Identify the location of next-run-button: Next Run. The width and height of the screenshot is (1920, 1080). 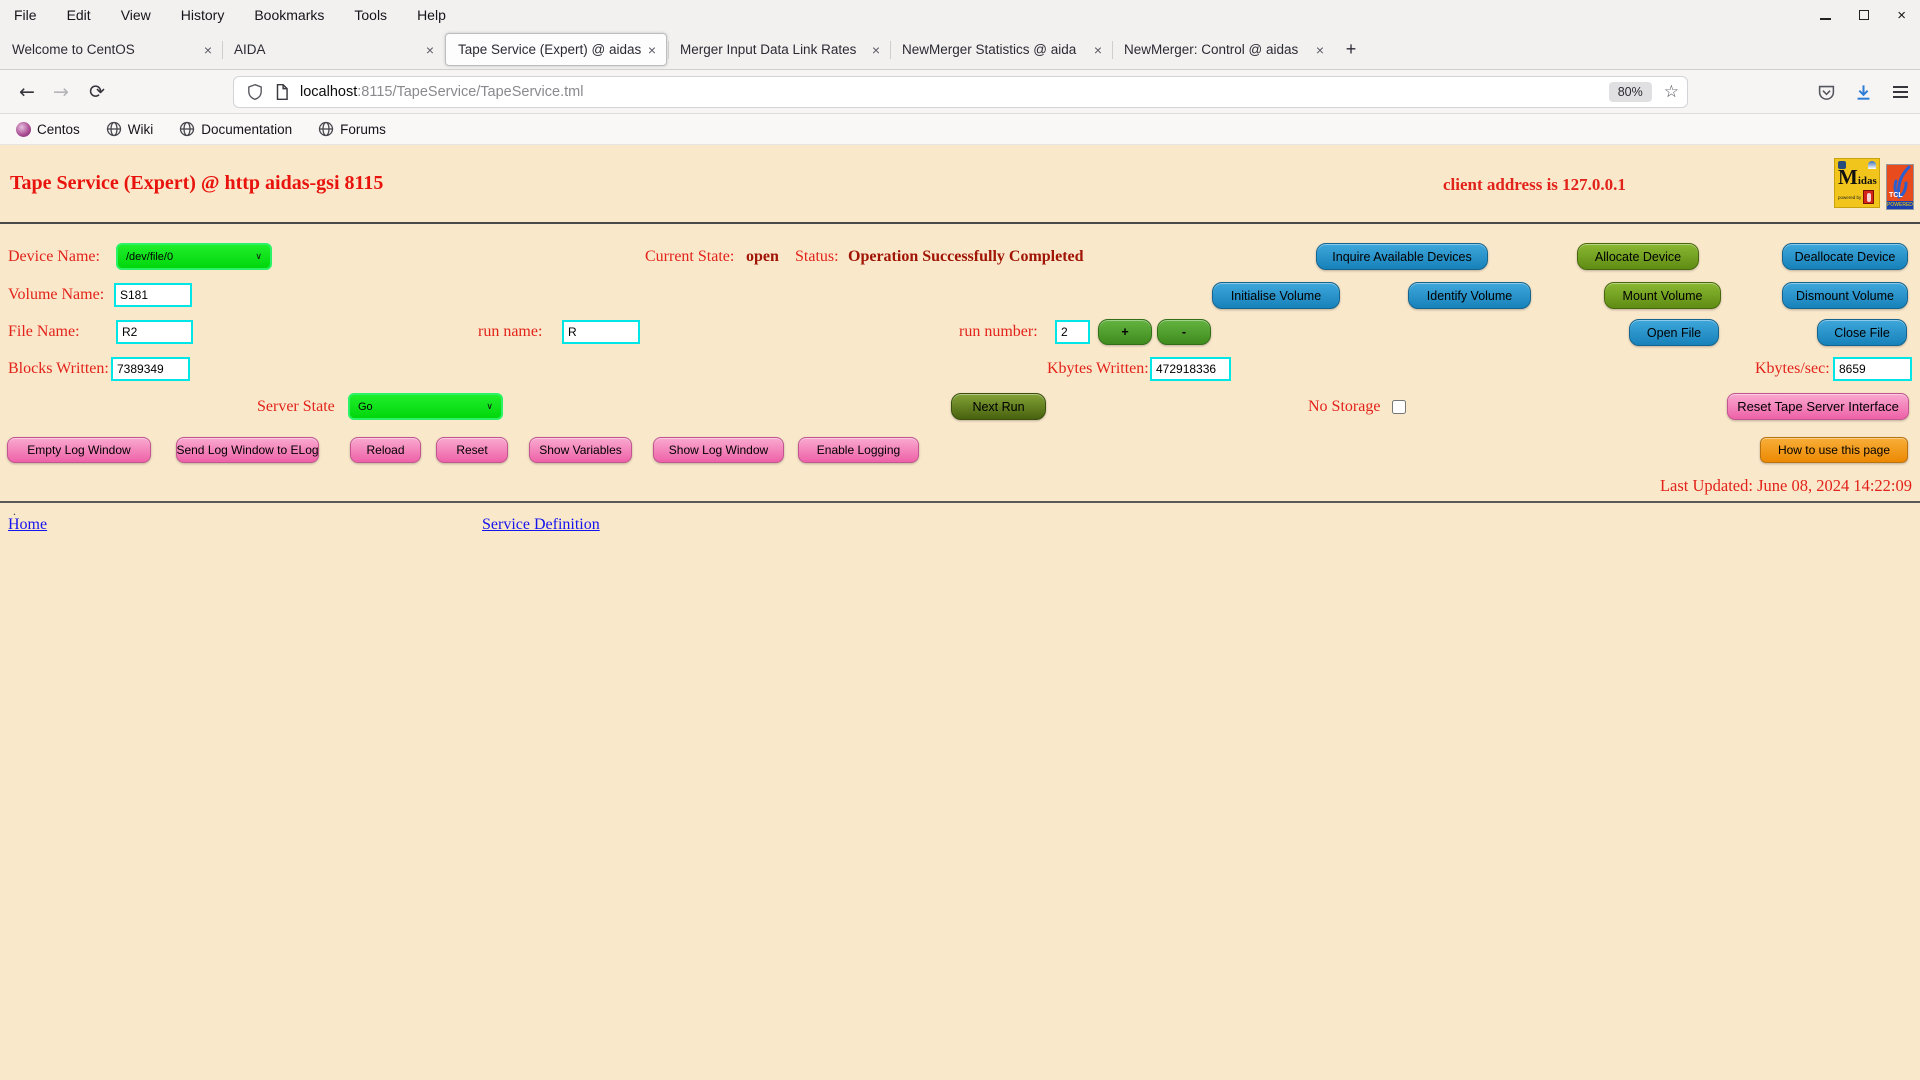
(998, 406).